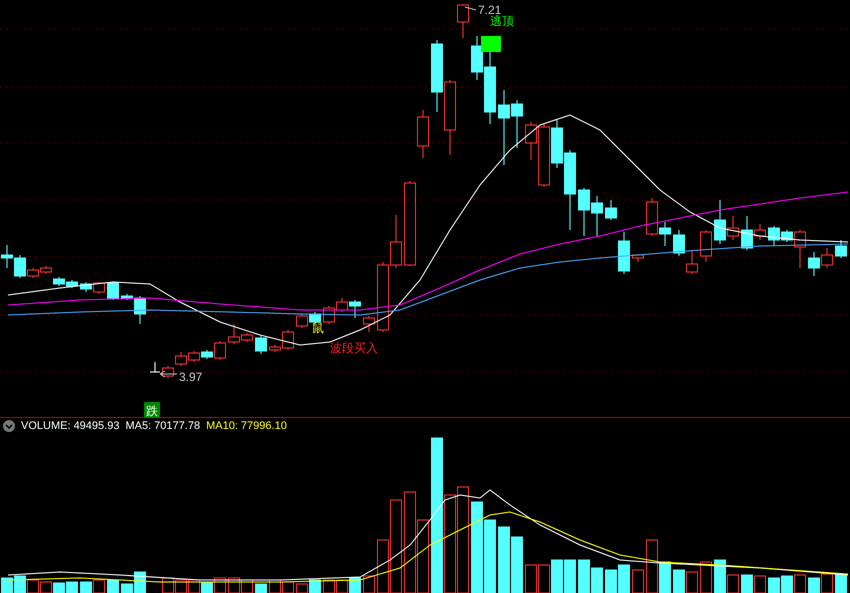 The width and height of the screenshot is (850, 593). What do you see at coordinates (190, 377) in the screenshot?
I see `low-price-label: 3.97` at bounding box center [190, 377].